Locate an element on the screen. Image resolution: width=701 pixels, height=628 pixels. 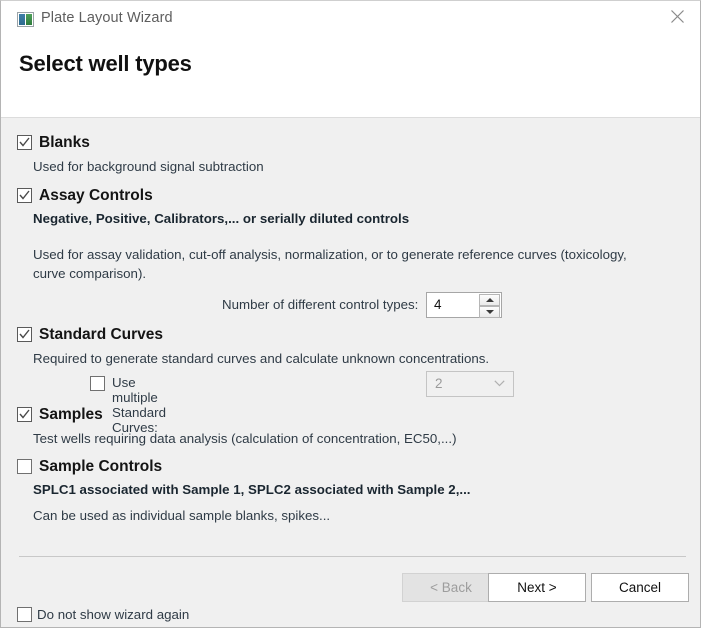
checkbox-use-multiple-standard-curves is located at coordinates (97, 383).